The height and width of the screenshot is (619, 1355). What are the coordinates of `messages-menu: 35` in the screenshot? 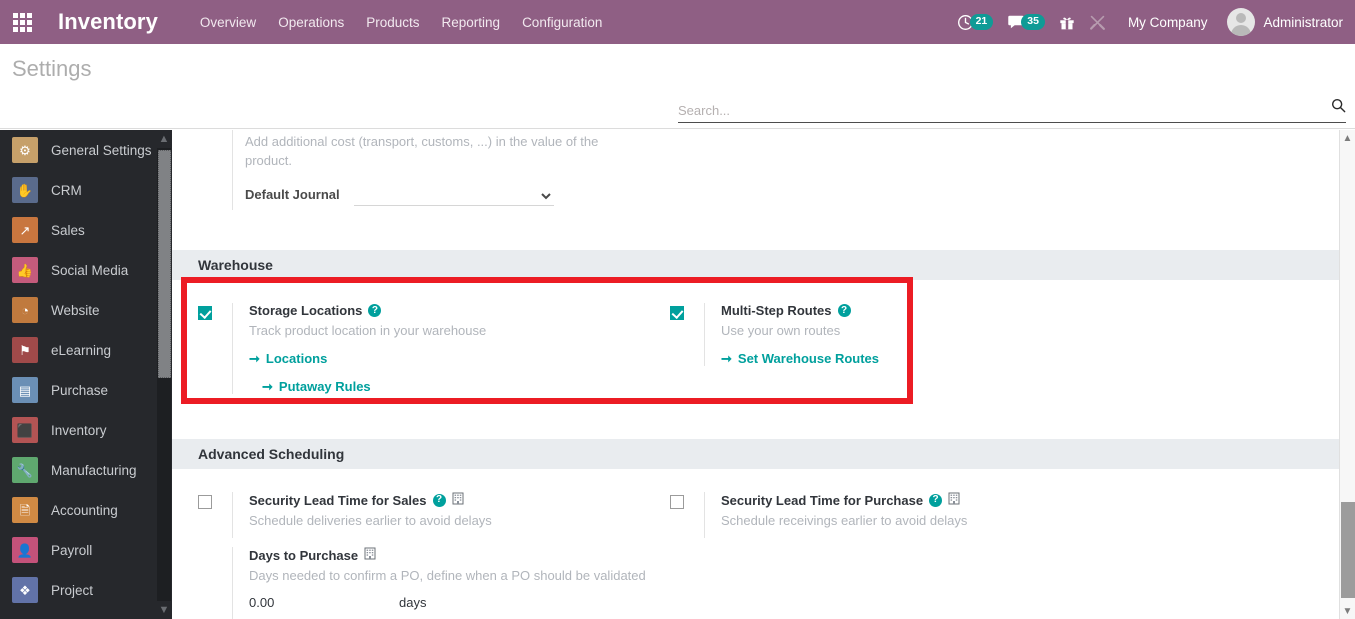 It's located at (1026, 22).